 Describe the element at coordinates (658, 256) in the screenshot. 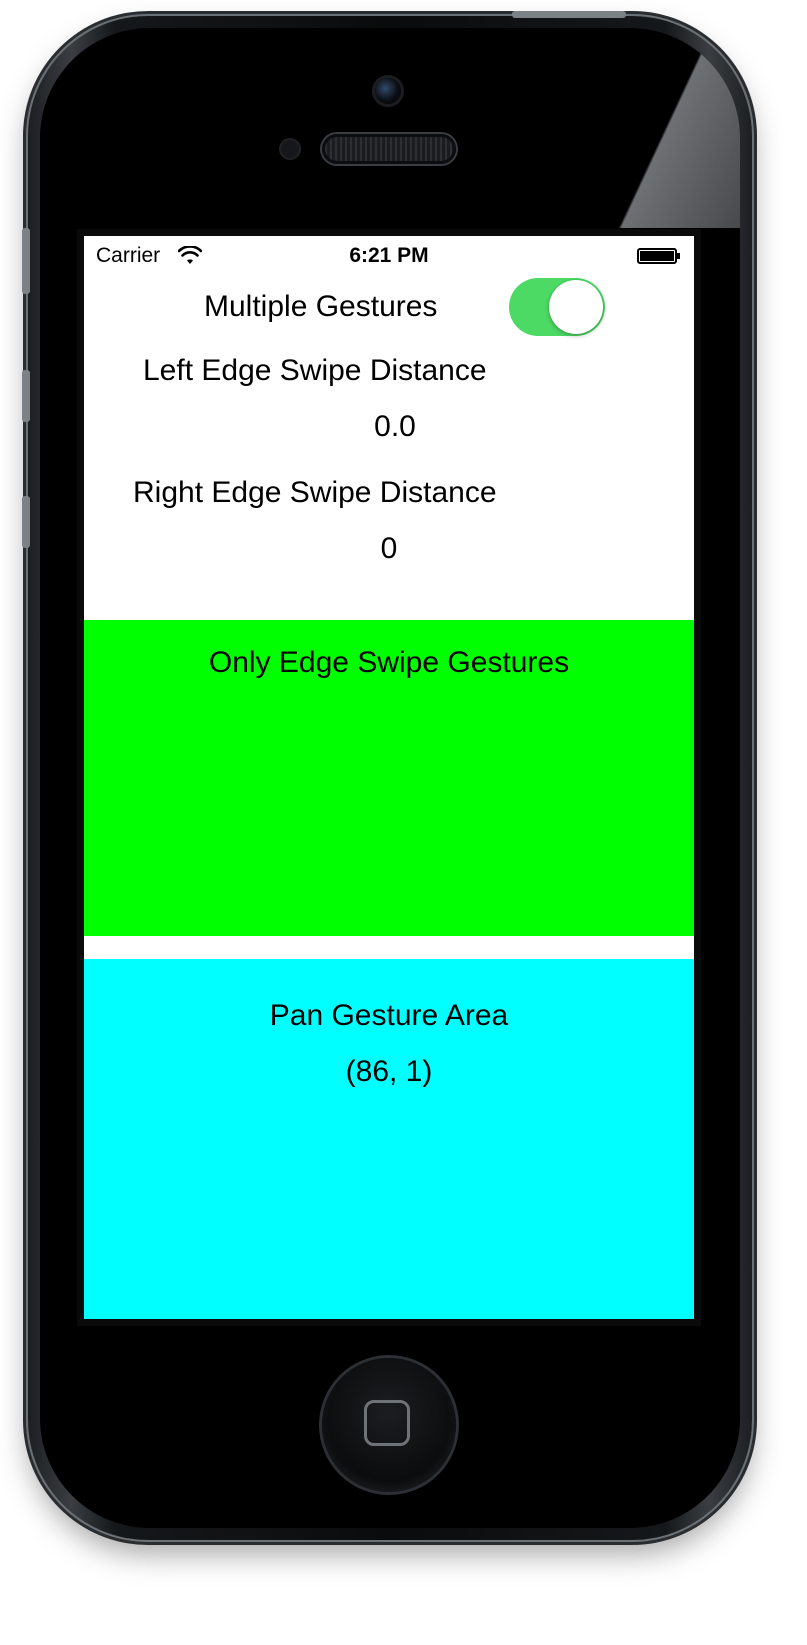

I see `battery-full-icon` at that location.